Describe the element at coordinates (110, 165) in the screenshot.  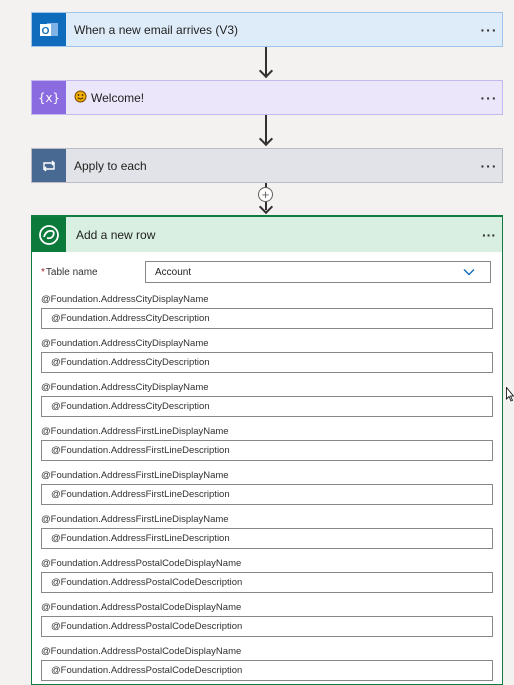
I see `card-title: Apply to each` at that location.